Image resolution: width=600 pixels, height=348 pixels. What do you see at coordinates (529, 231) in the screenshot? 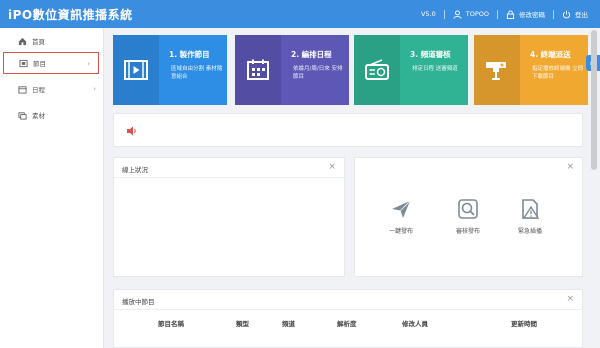
I see `action-label: 緊急插播` at bounding box center [529, 231].